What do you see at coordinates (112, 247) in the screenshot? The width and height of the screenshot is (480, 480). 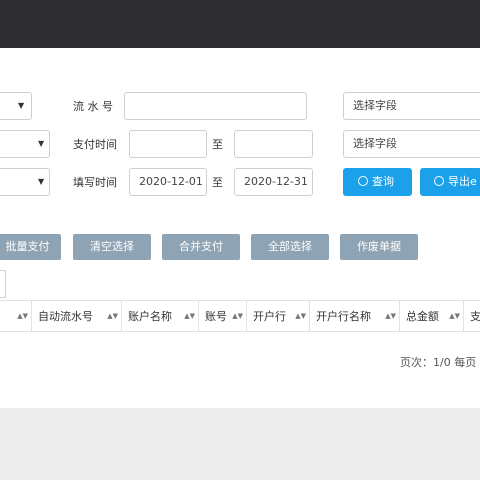 I see `clear-selection-button: 清空选择` at bounding box center [112, 247].